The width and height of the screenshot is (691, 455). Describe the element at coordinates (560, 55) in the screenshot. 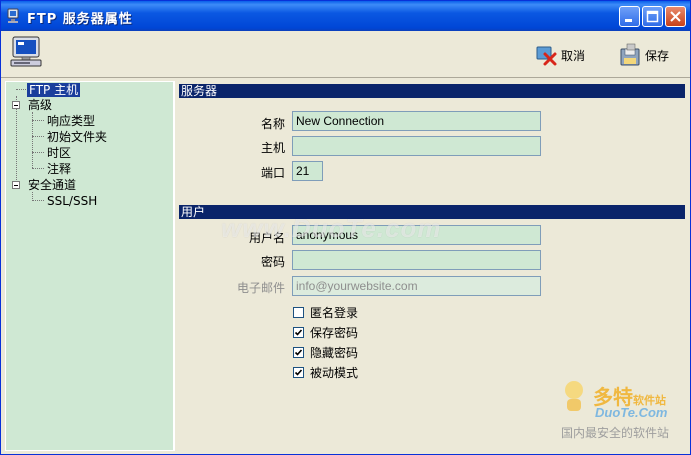

I see `cancel-button: 取消` at that location.